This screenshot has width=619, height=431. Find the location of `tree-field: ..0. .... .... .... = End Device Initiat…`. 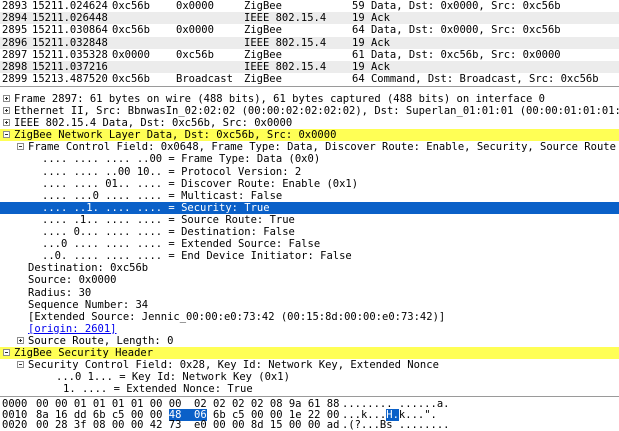

tree-field: ..0. .... .... .... = End Device Initiat… is located at coordinates (309, 256).